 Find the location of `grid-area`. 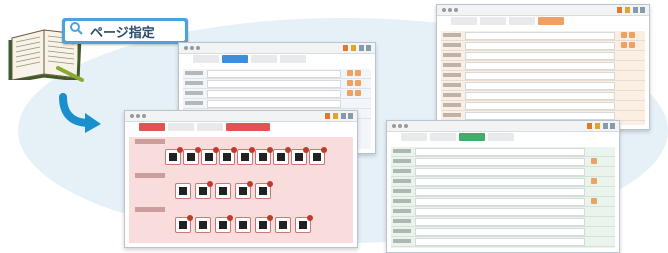

grid-area is located at coordinates (241, 190).